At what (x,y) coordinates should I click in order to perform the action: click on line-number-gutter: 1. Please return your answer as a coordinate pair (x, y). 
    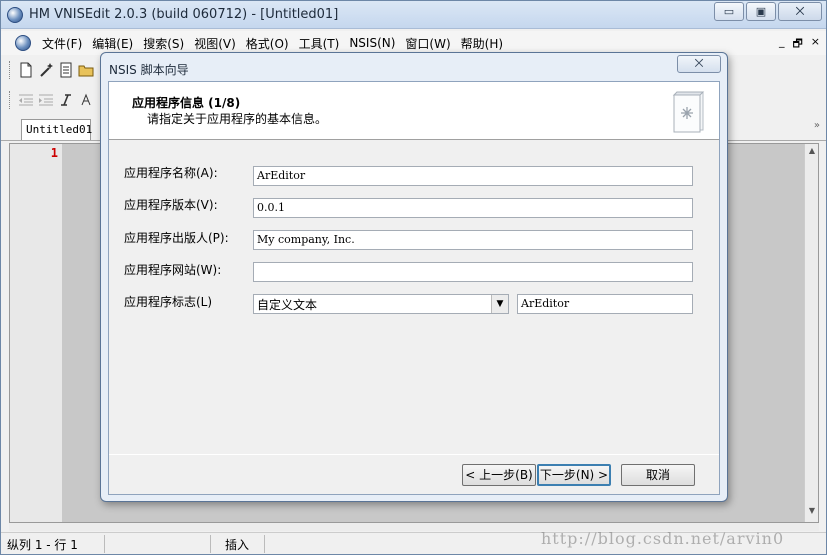
    Looking at the image, I should click on (36, 333).